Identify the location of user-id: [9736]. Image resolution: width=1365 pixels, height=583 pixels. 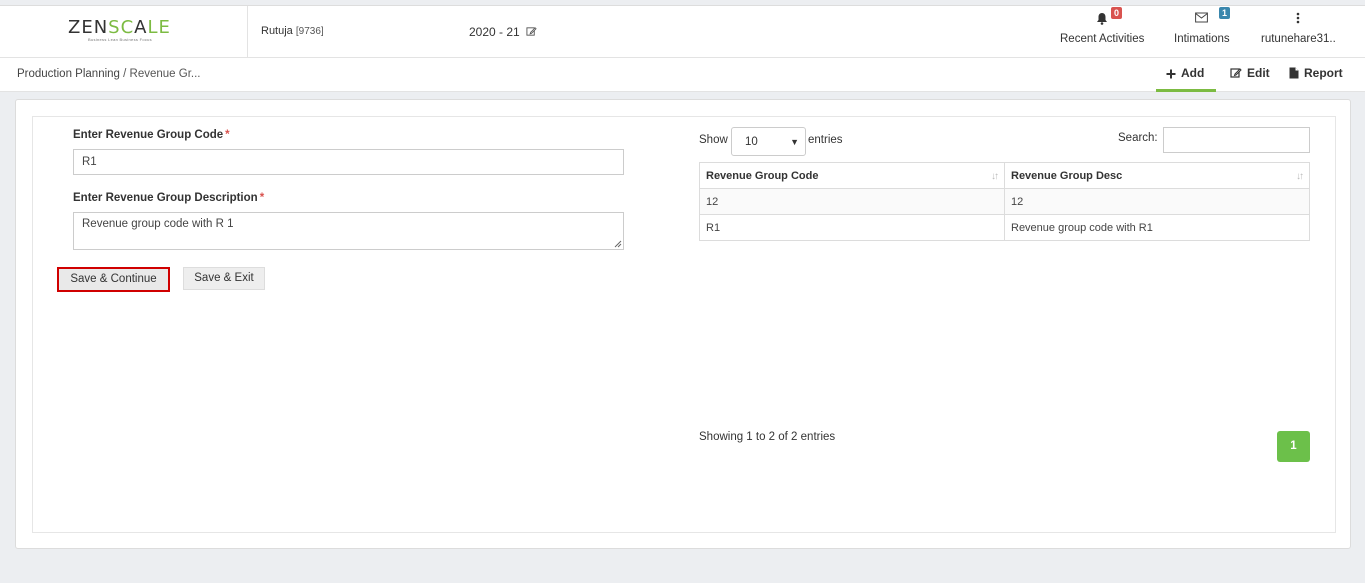
(309, 31).